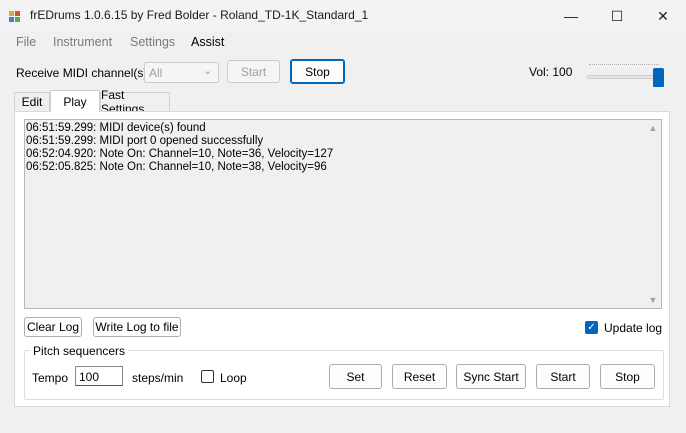 This screenshot has height=433, width=686. What do you see at coordinates (233, 378) in the screenshot?
I see `loop-label: Loop` at bounding box center [233, 378].